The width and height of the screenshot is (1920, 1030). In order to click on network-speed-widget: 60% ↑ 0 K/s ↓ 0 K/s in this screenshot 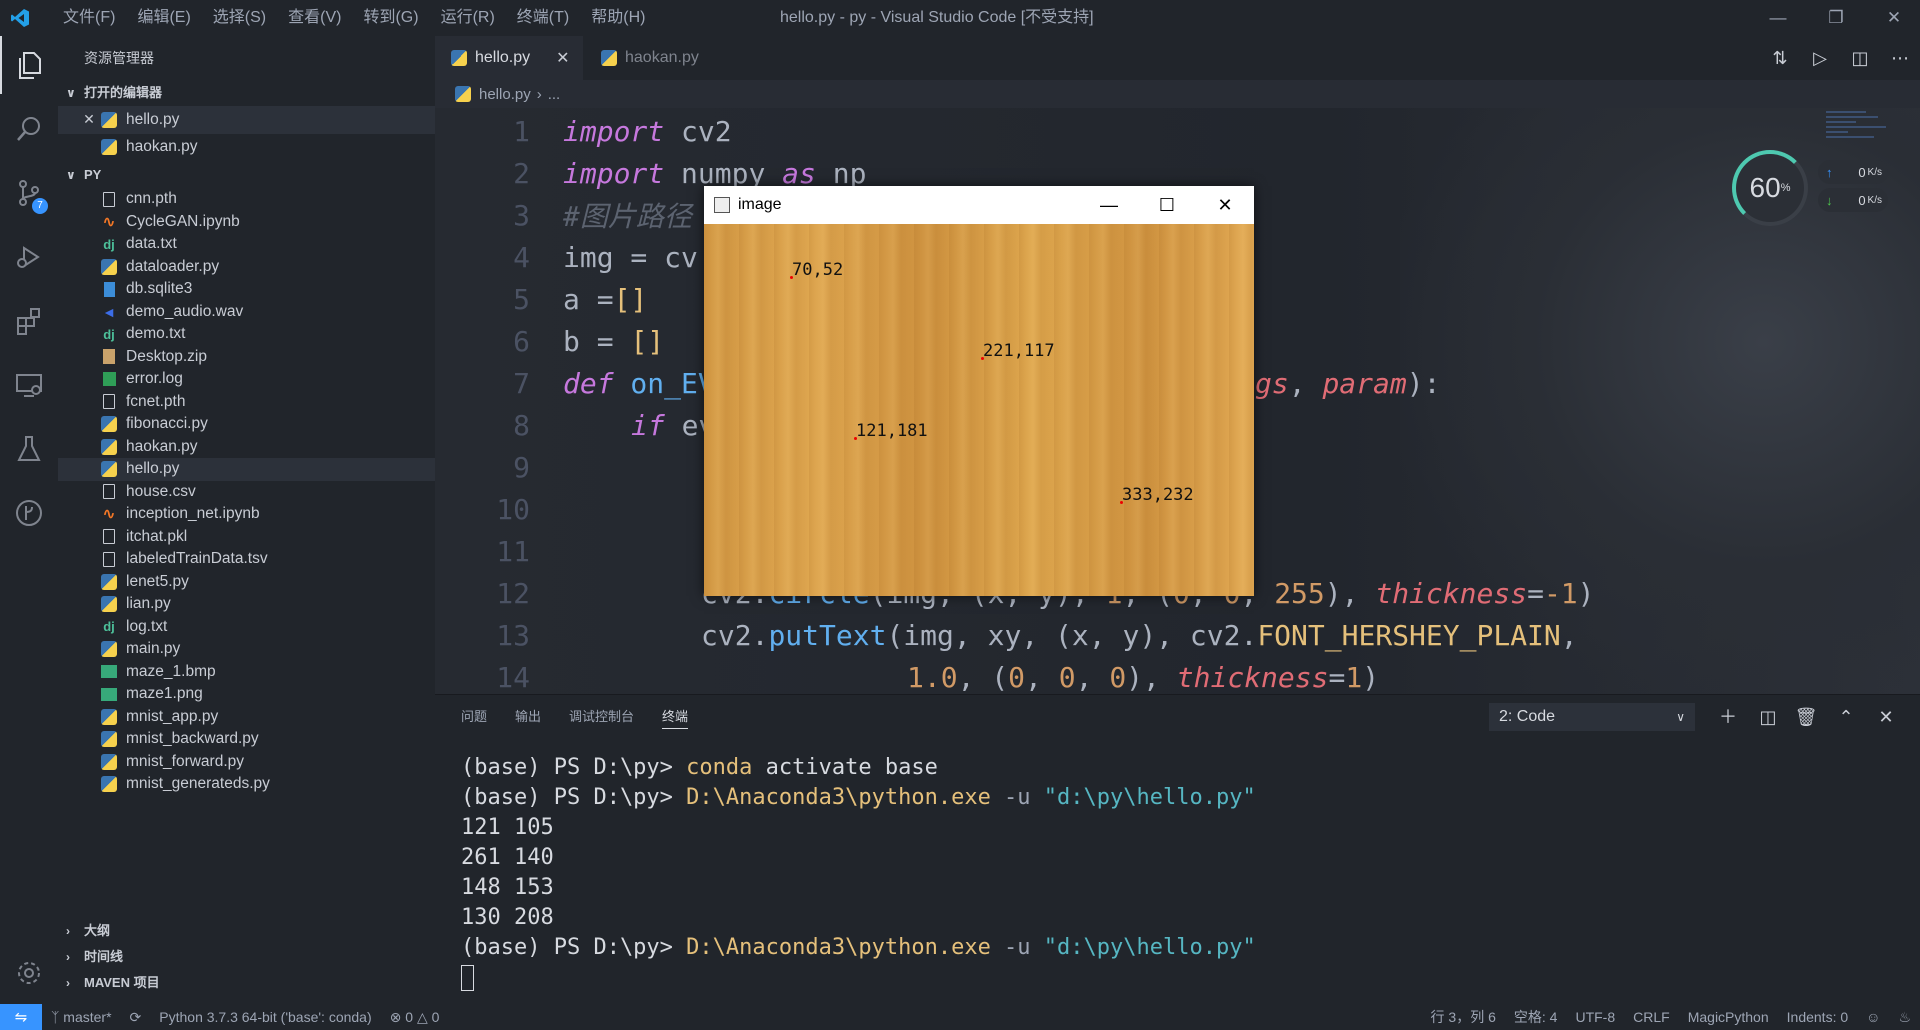, I will do `click(1812, 188)`.